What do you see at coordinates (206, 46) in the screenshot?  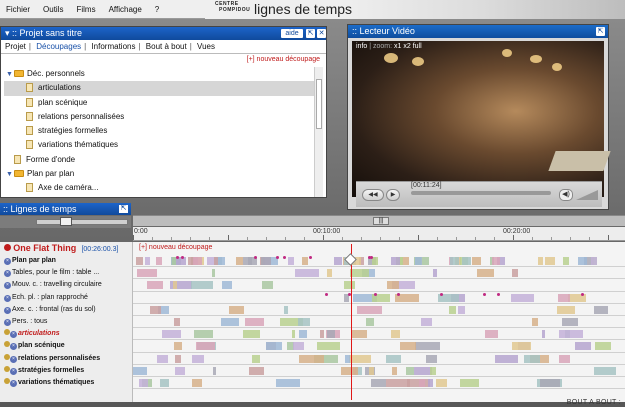 I see `tab-vues: Vues` at bounding box center [206, 46].